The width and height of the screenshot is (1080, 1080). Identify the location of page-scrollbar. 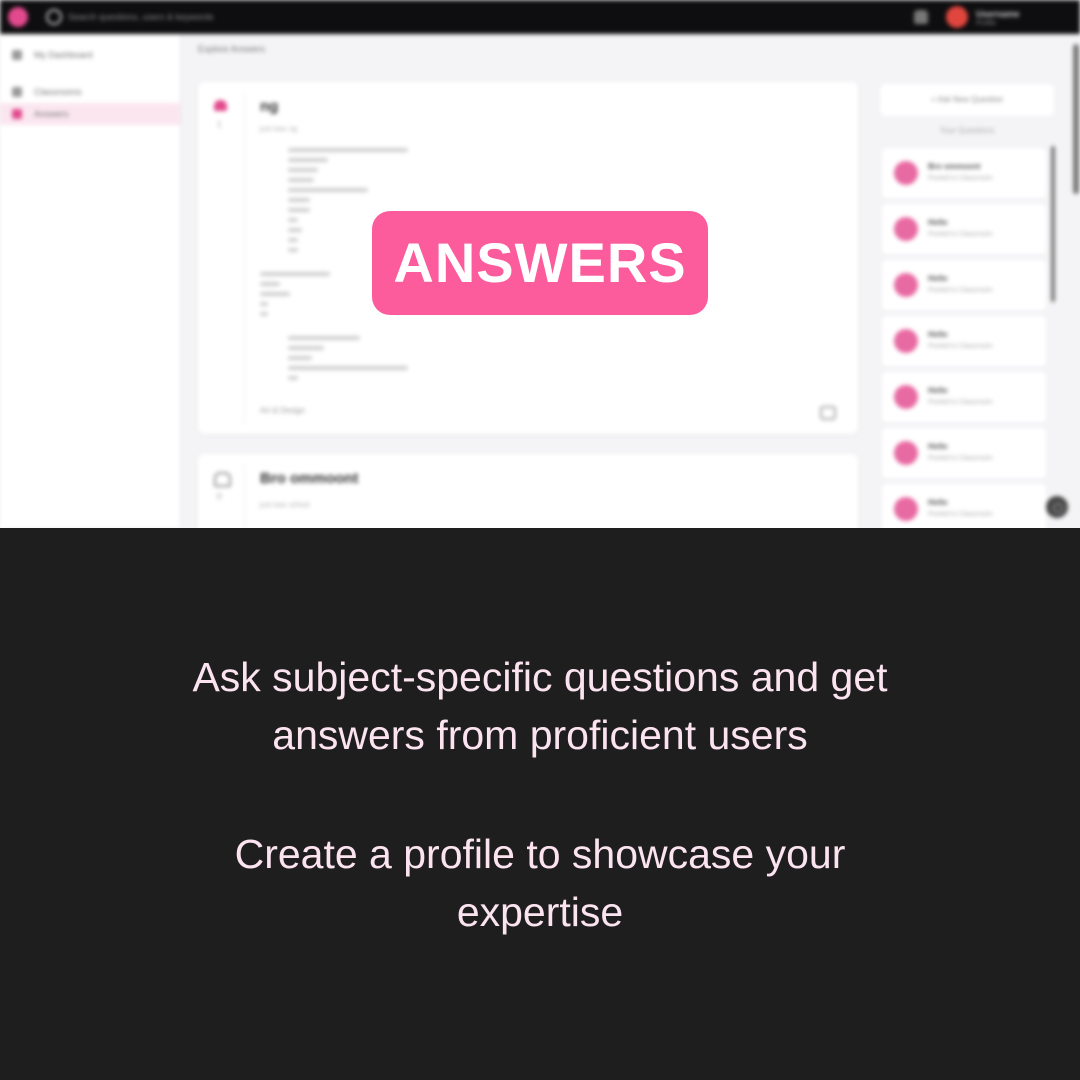
(1076, 119).